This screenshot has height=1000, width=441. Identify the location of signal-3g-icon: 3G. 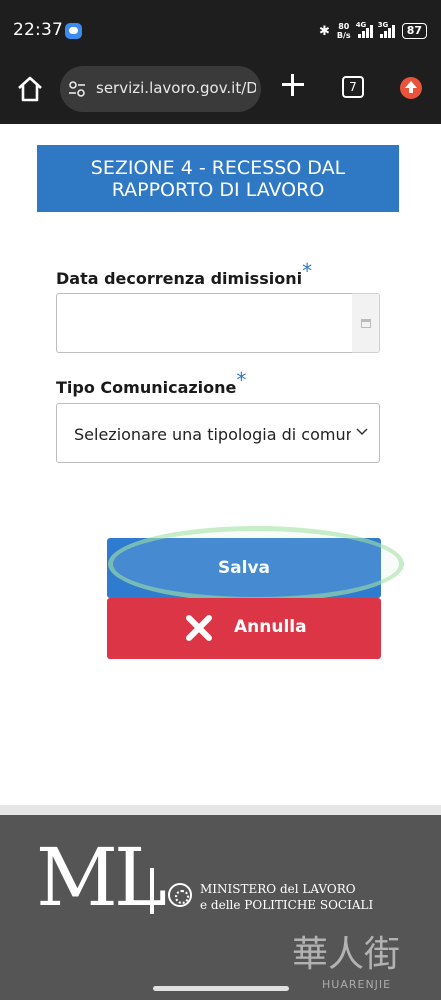
(386, 29).